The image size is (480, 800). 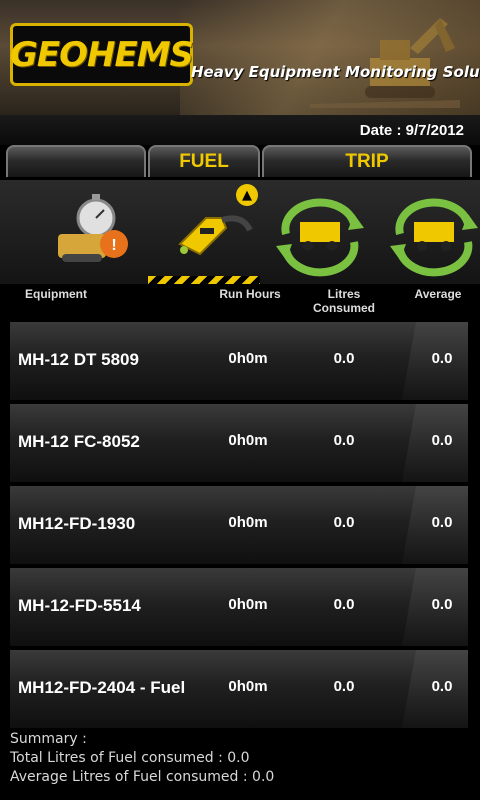 I want to click on date-bar: Date : 9/7/2012, so click(x=240, y=130).